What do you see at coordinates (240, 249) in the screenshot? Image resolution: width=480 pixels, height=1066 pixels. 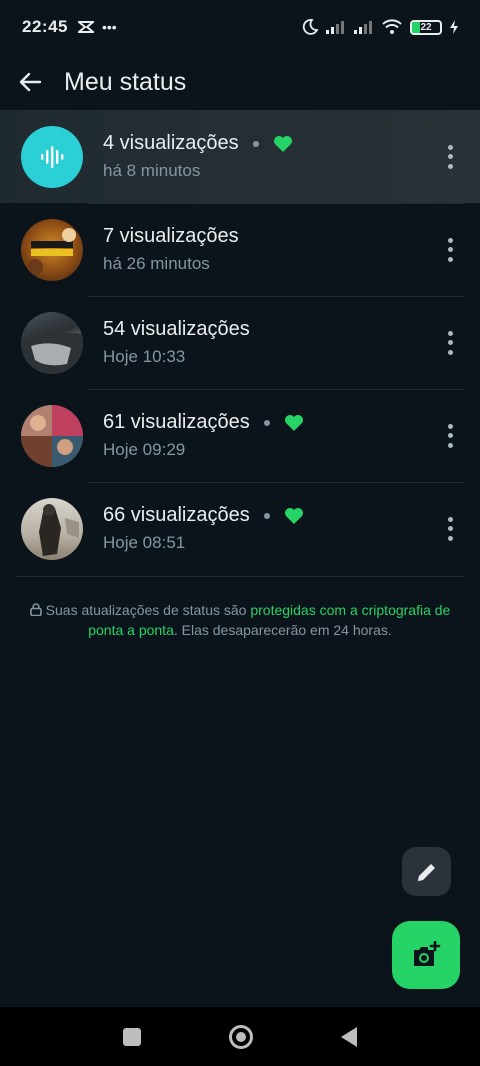 I see `status-item: 7 visualizações há 26 minutos` at bounding box center [240, 249].